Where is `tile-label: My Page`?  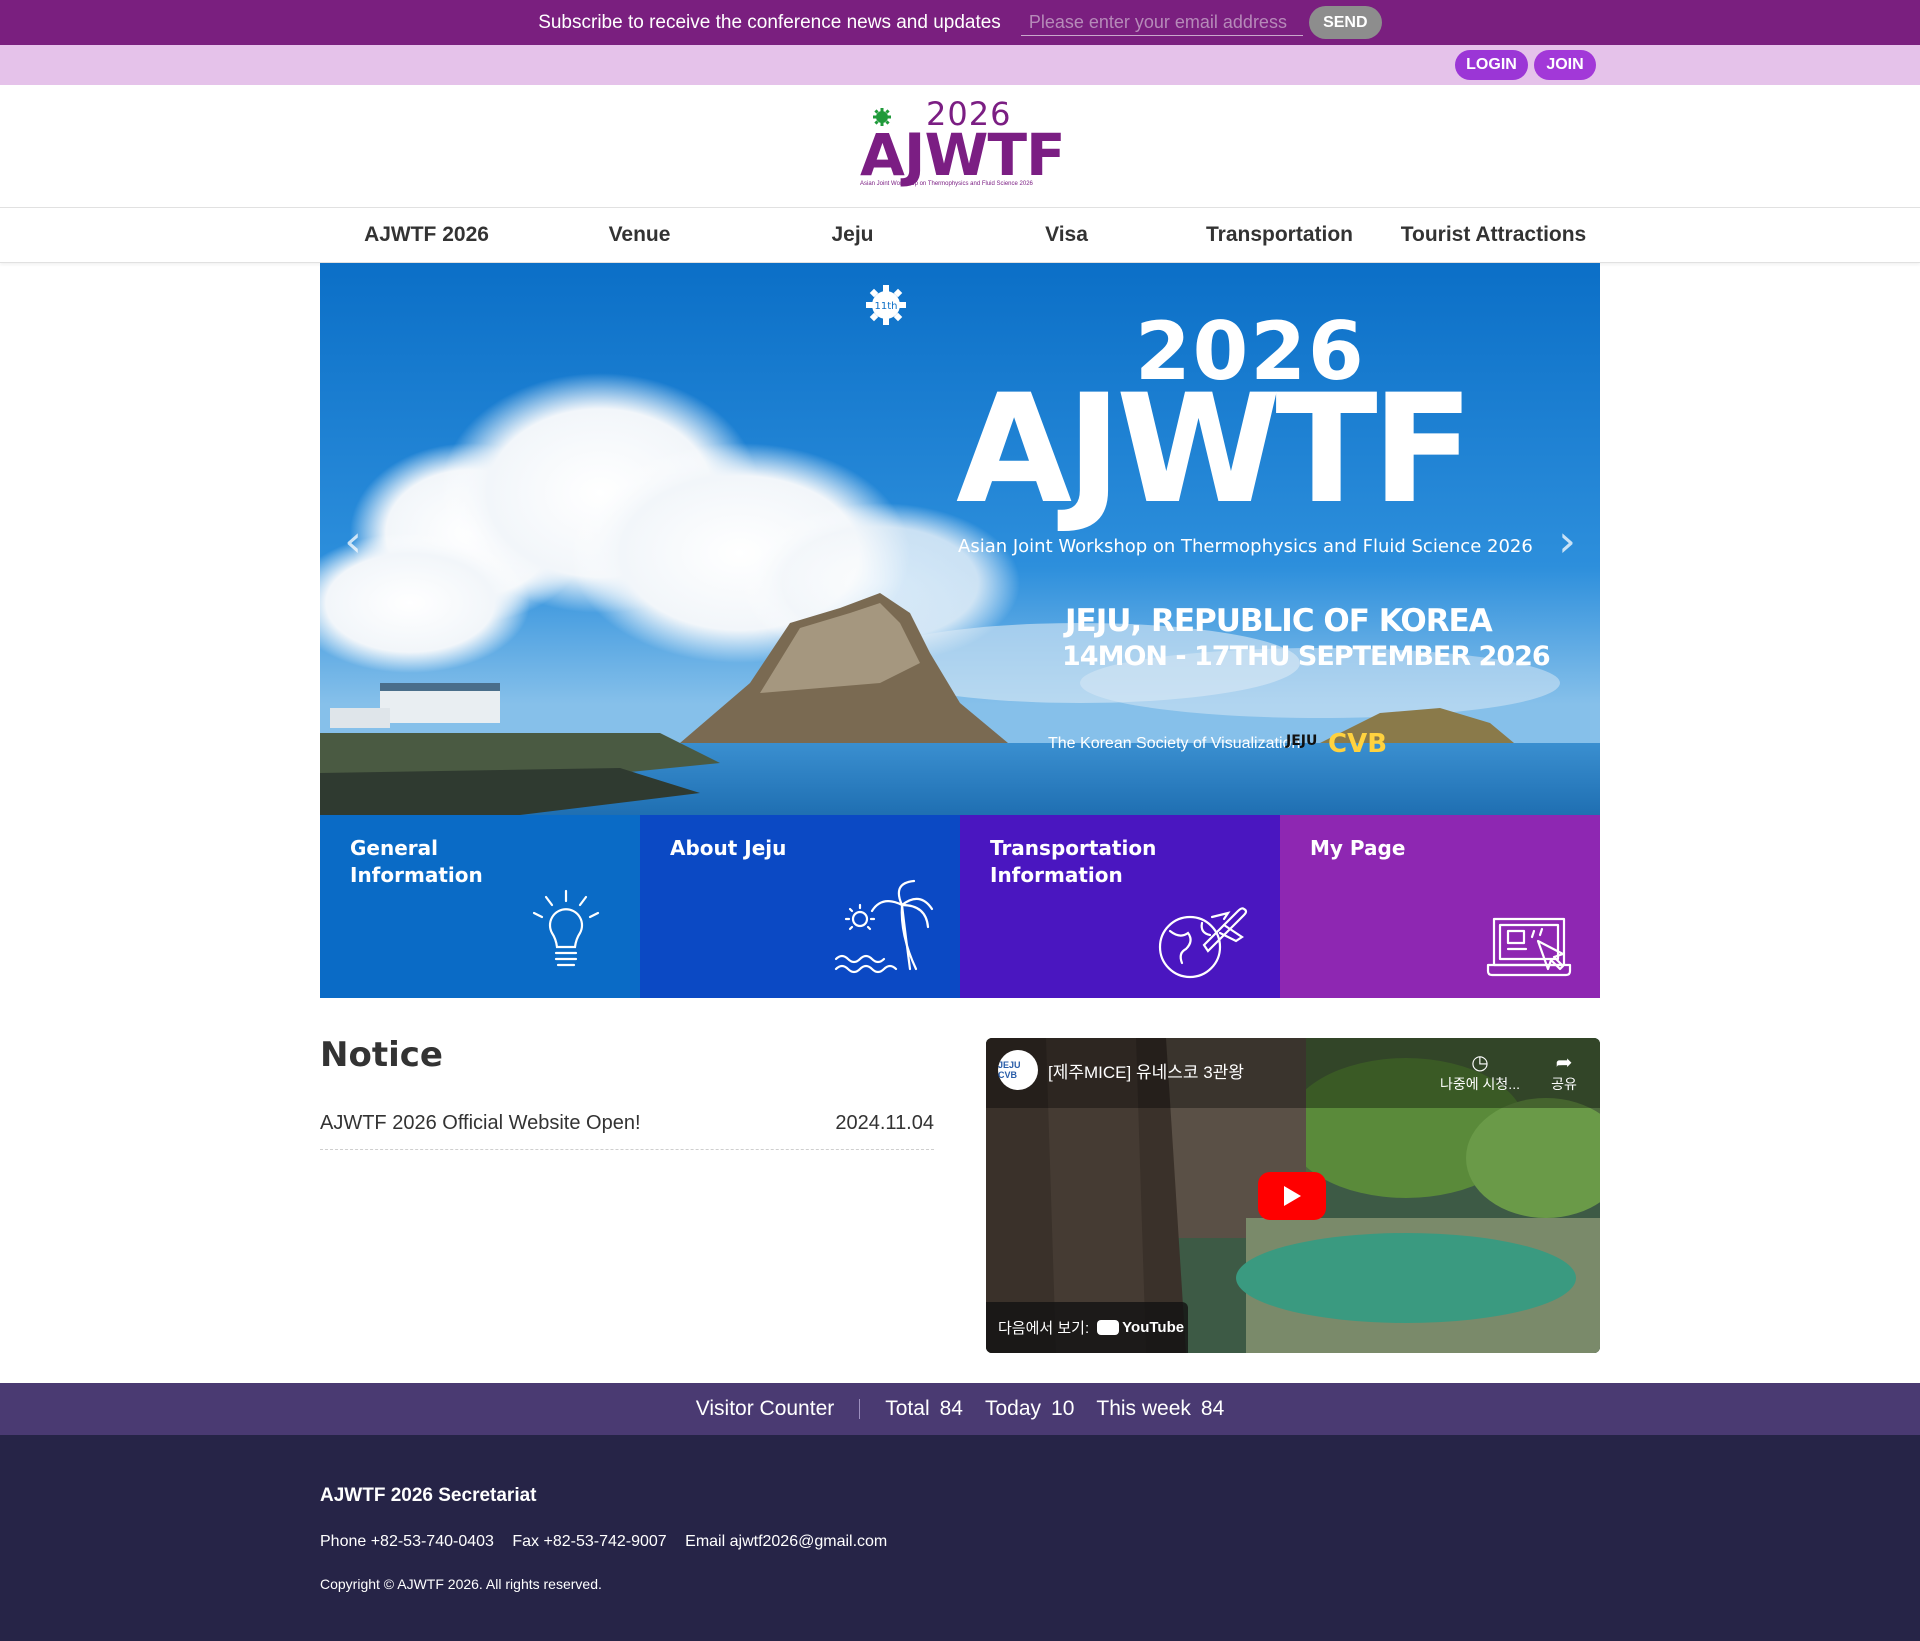
tile-label: My Page is located at coordinates (1358, 848).